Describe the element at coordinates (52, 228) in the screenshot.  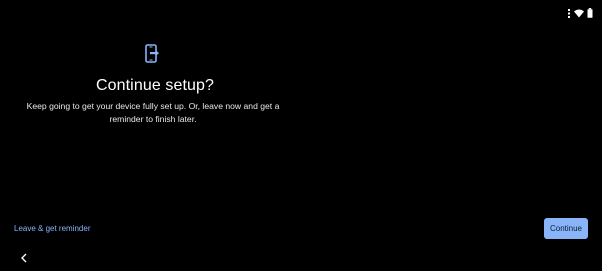
I see `leave-and-get-reminder-link: Leave & get reminder` at that location.